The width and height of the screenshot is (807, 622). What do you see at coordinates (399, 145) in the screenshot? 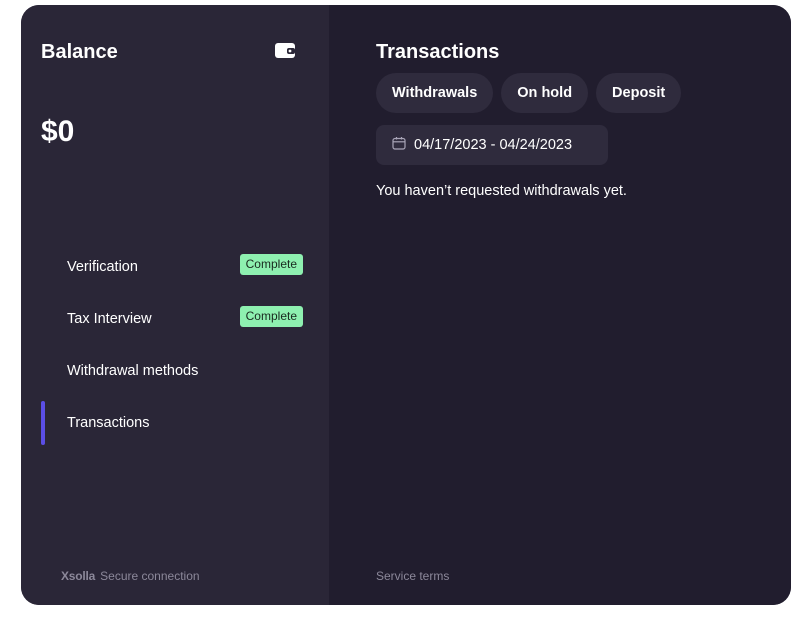
I see `calendar-icon` at bounding box center [399, 145].